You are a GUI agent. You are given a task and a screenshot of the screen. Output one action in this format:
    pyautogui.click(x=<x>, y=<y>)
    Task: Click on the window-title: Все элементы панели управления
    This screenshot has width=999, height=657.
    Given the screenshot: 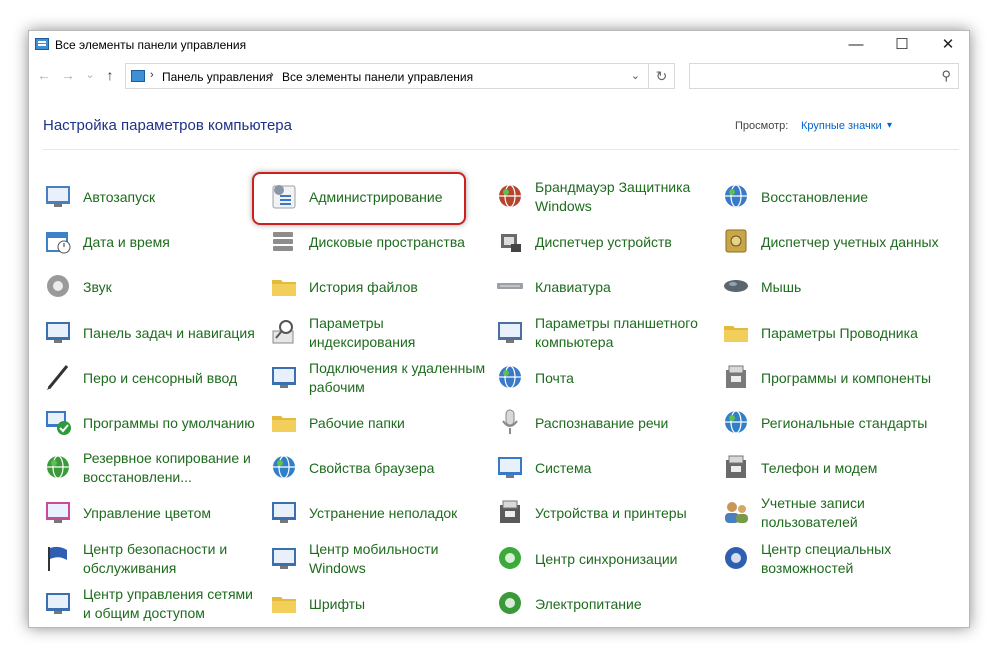 What is the action you would take?
    pyautogui.click(x=151, y=45)
    